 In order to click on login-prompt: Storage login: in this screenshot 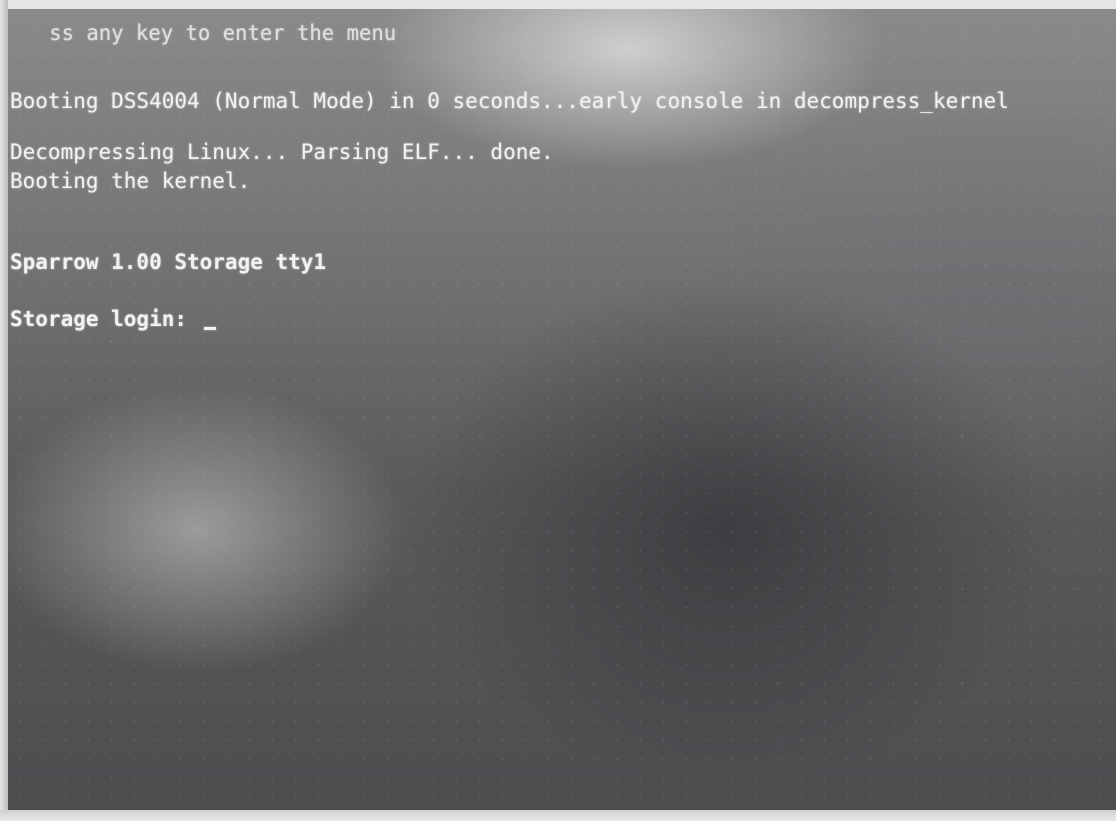, I will do `click(105, 319)`.